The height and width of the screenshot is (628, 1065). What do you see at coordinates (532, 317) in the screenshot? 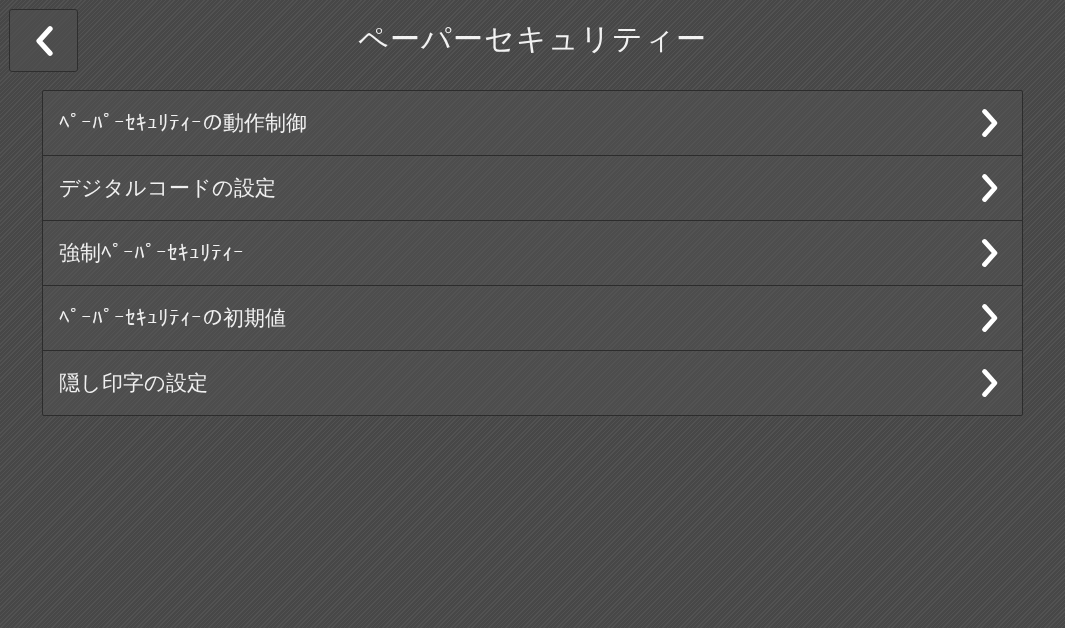
I see `menu-item: ﾍﾟｰﾊﾟｰｾｷｭﾘﾃｨｰの初期値` at bounding box center [532, 317].